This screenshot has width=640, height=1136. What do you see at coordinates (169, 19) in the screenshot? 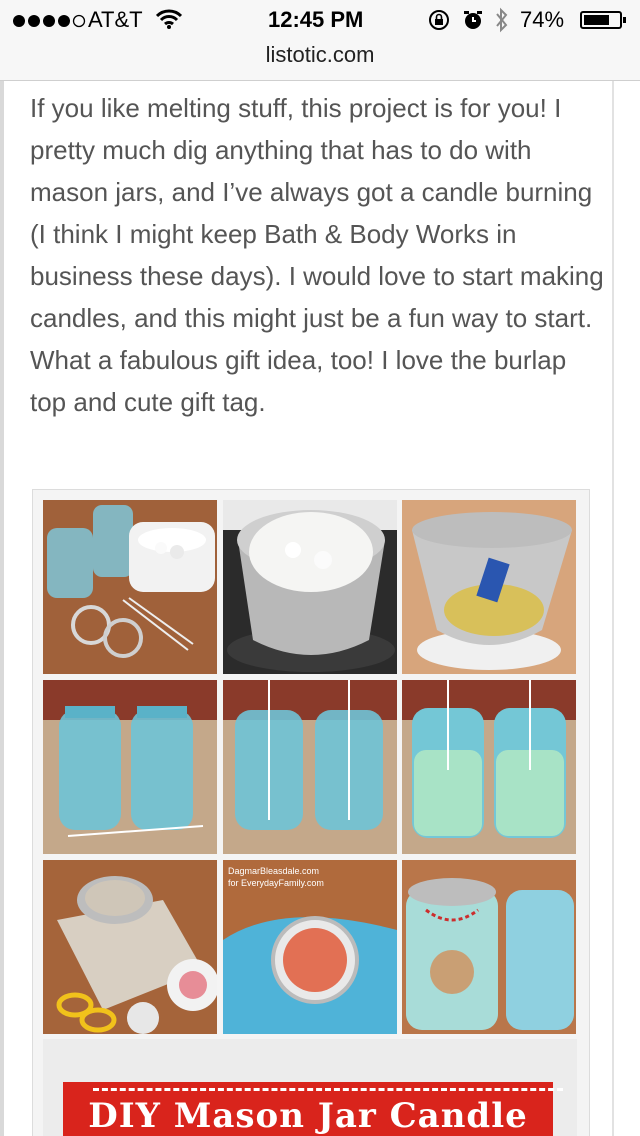
I see `wifi-icon` at bounding box center [169, 19].